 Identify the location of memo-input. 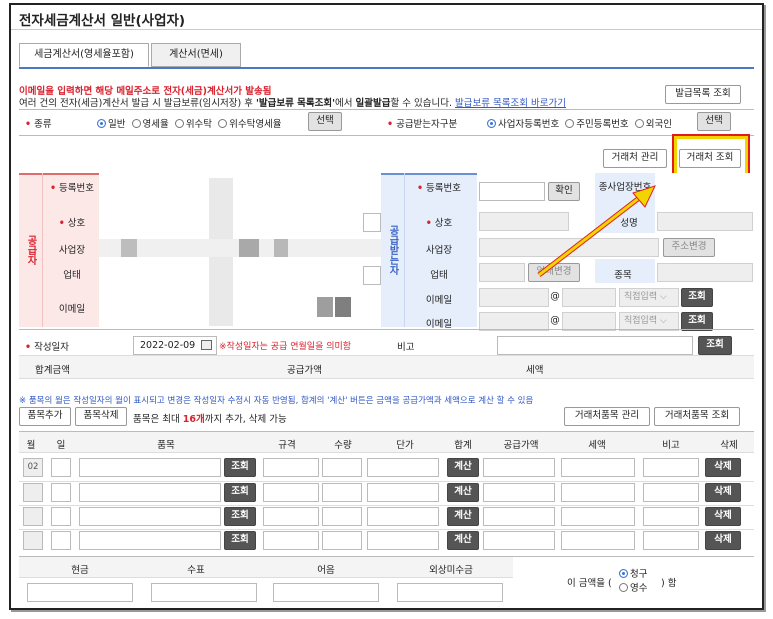
(595, 345).